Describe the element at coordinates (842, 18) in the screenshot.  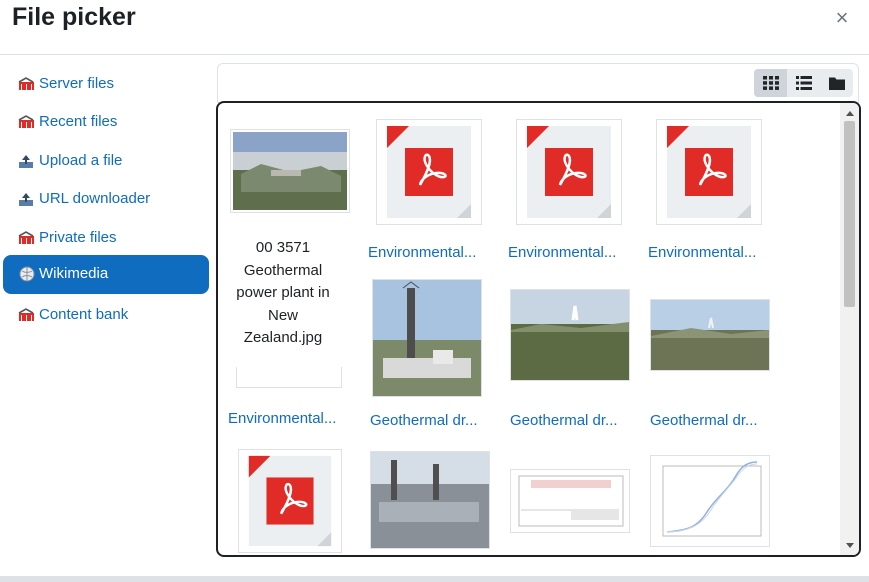
I see `close-icon: ×` at that location.